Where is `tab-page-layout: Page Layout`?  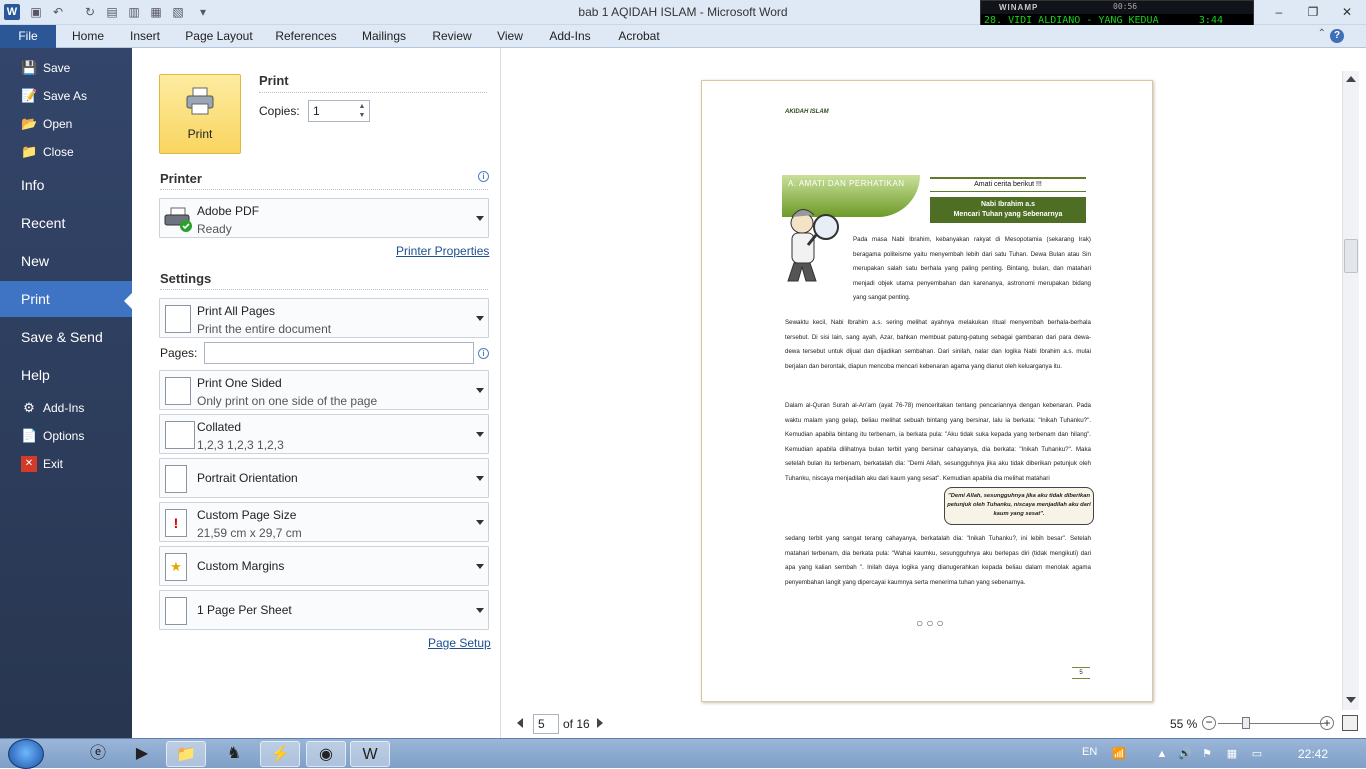 tab-page-layout: Page Layout is located at coordinates (219, 36).